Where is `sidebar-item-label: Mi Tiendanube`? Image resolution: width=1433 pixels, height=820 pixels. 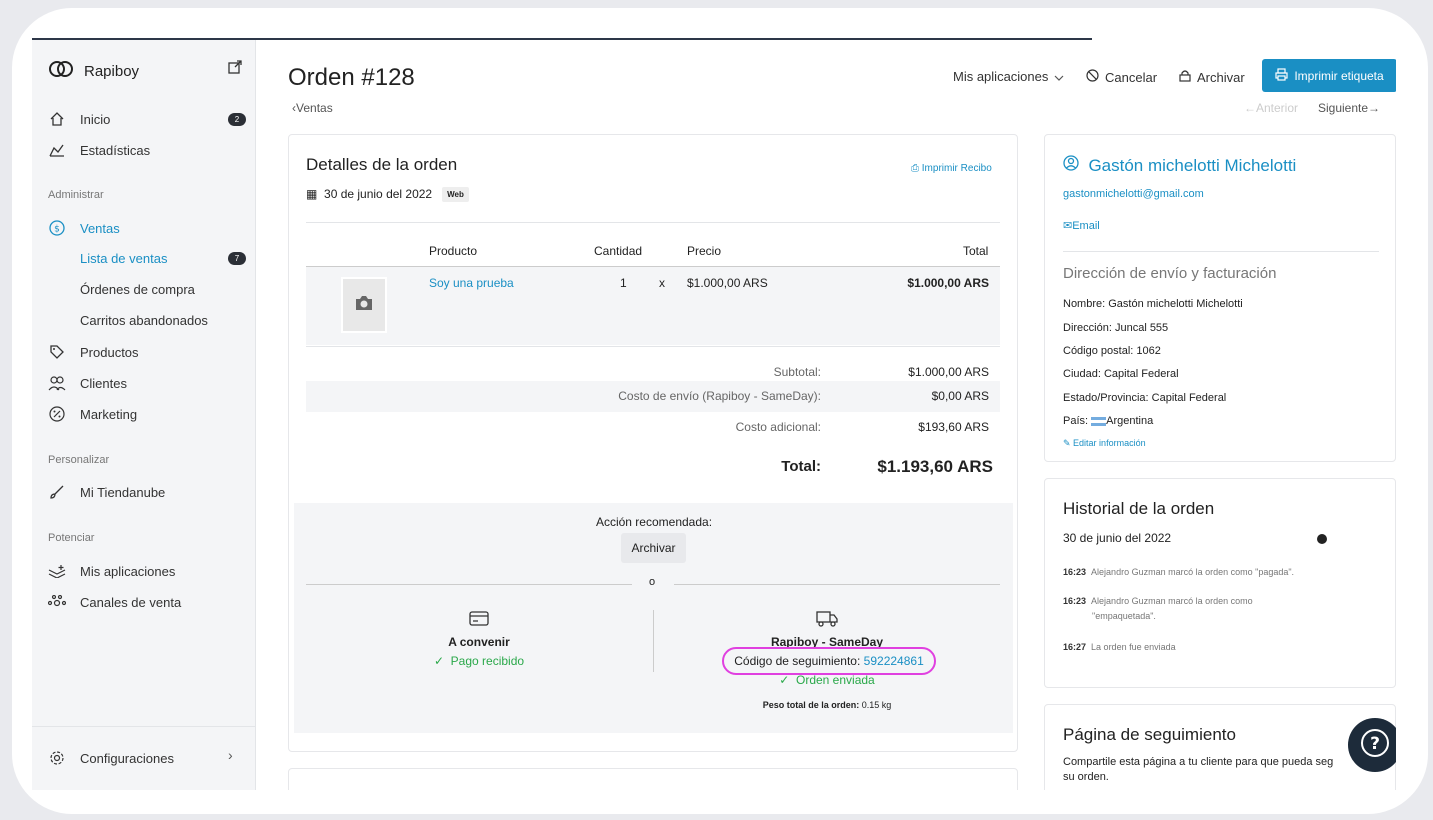
sidebar-item-label: Mi Tiendanube is located at coordinates (123, 492).